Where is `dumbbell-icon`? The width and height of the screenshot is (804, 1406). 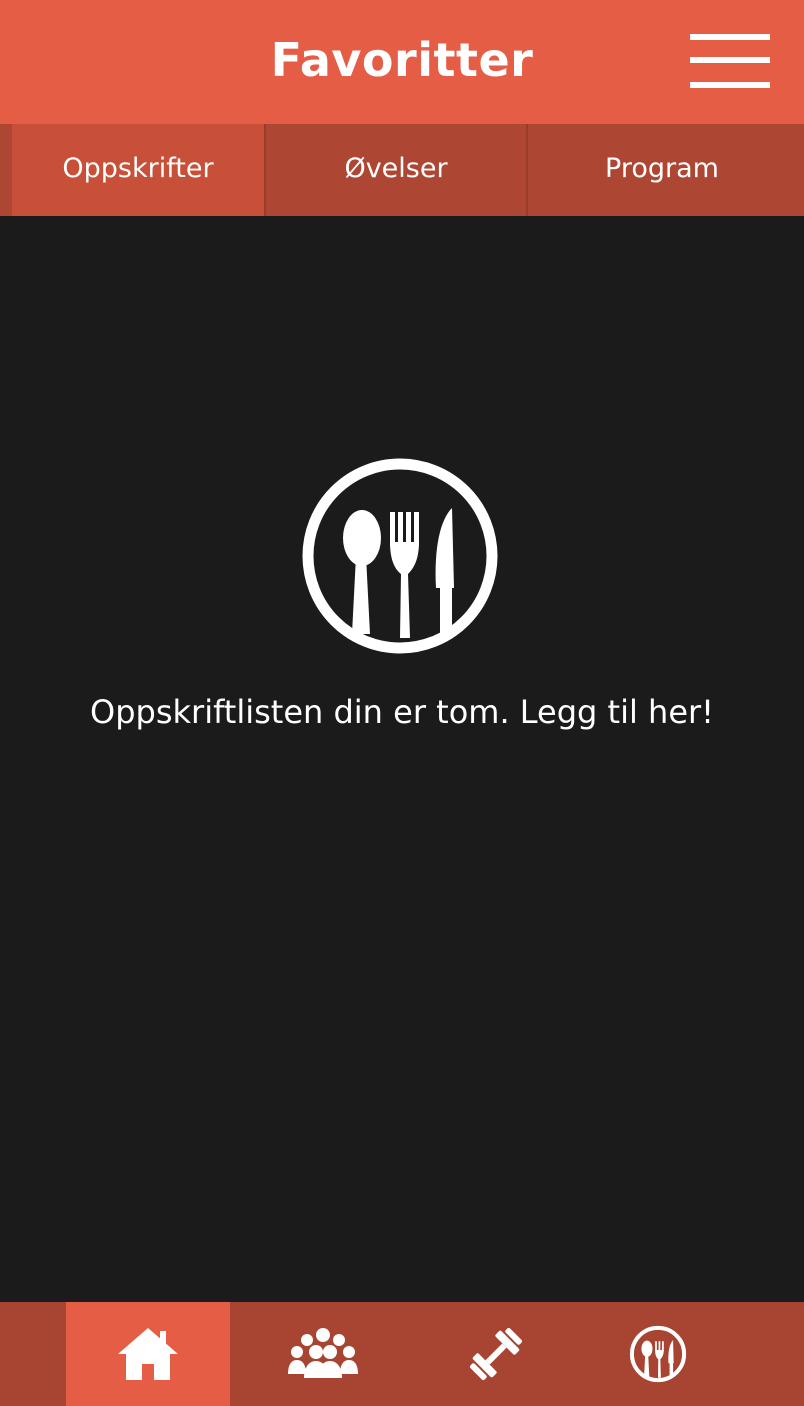
dumbbell-icon is located at coordinates (496, 1354).